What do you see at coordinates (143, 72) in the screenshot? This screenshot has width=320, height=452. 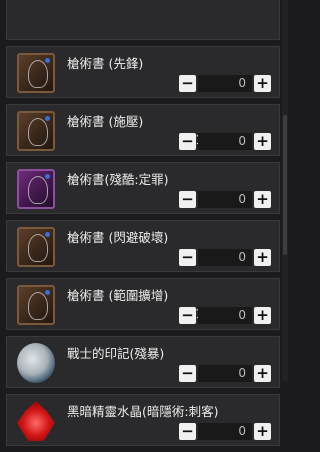 I see `list-item: 槍術書 (先鋒) − 0 +` at bounding box center [143, 72].